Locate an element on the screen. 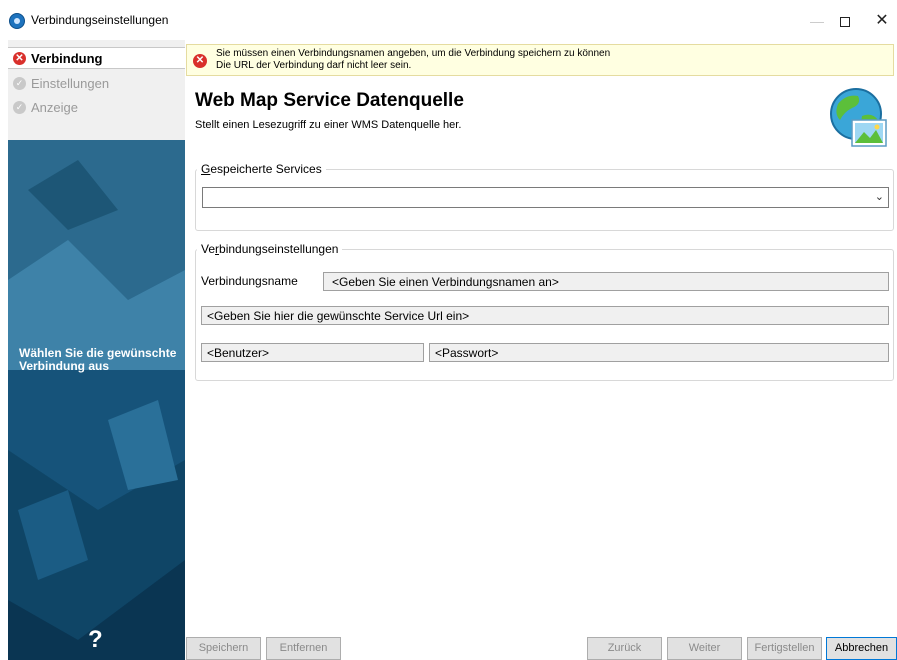  minimize-button: — is located at coordinates (817, 21).